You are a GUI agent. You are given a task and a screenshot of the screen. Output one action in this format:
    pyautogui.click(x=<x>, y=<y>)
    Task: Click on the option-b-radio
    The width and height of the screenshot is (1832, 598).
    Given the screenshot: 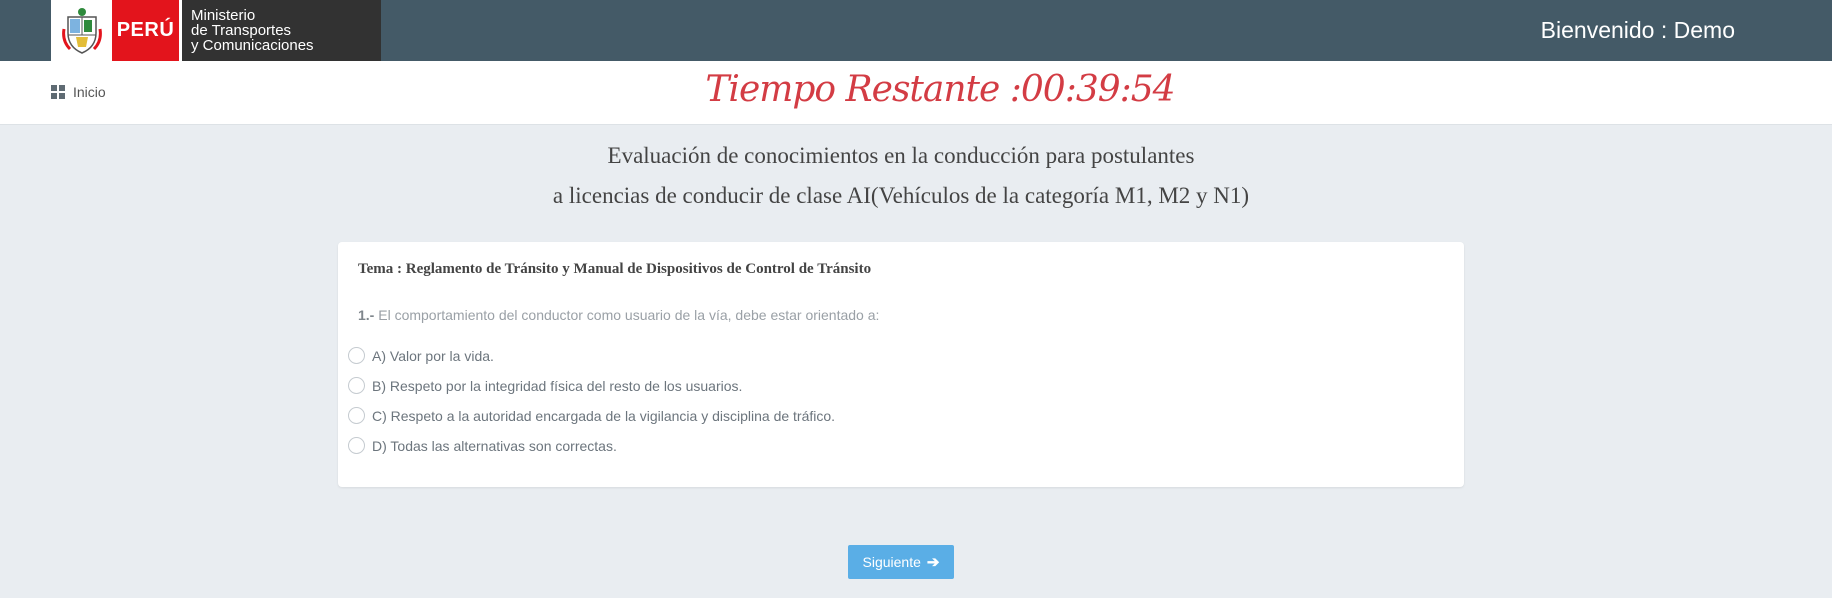 What is the action you would take?
    pyautogui.click(x=356, y=385)
    